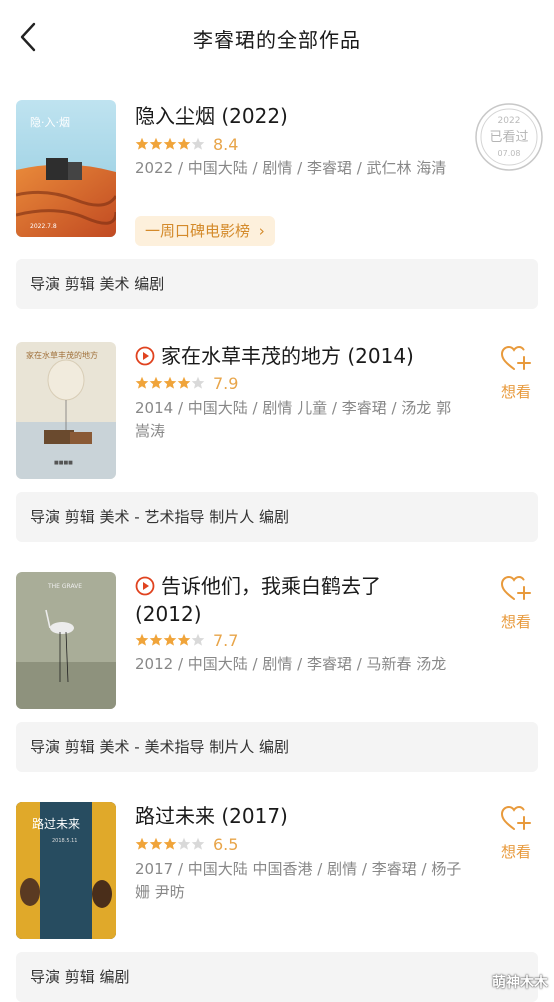 Image resolution: width=554 pixels, height=1002 pixels. Describe the element at coordinates (97, 284) in the screenshot. I see `roles-text: 导演 剪辑 美术 编剧` at that location.